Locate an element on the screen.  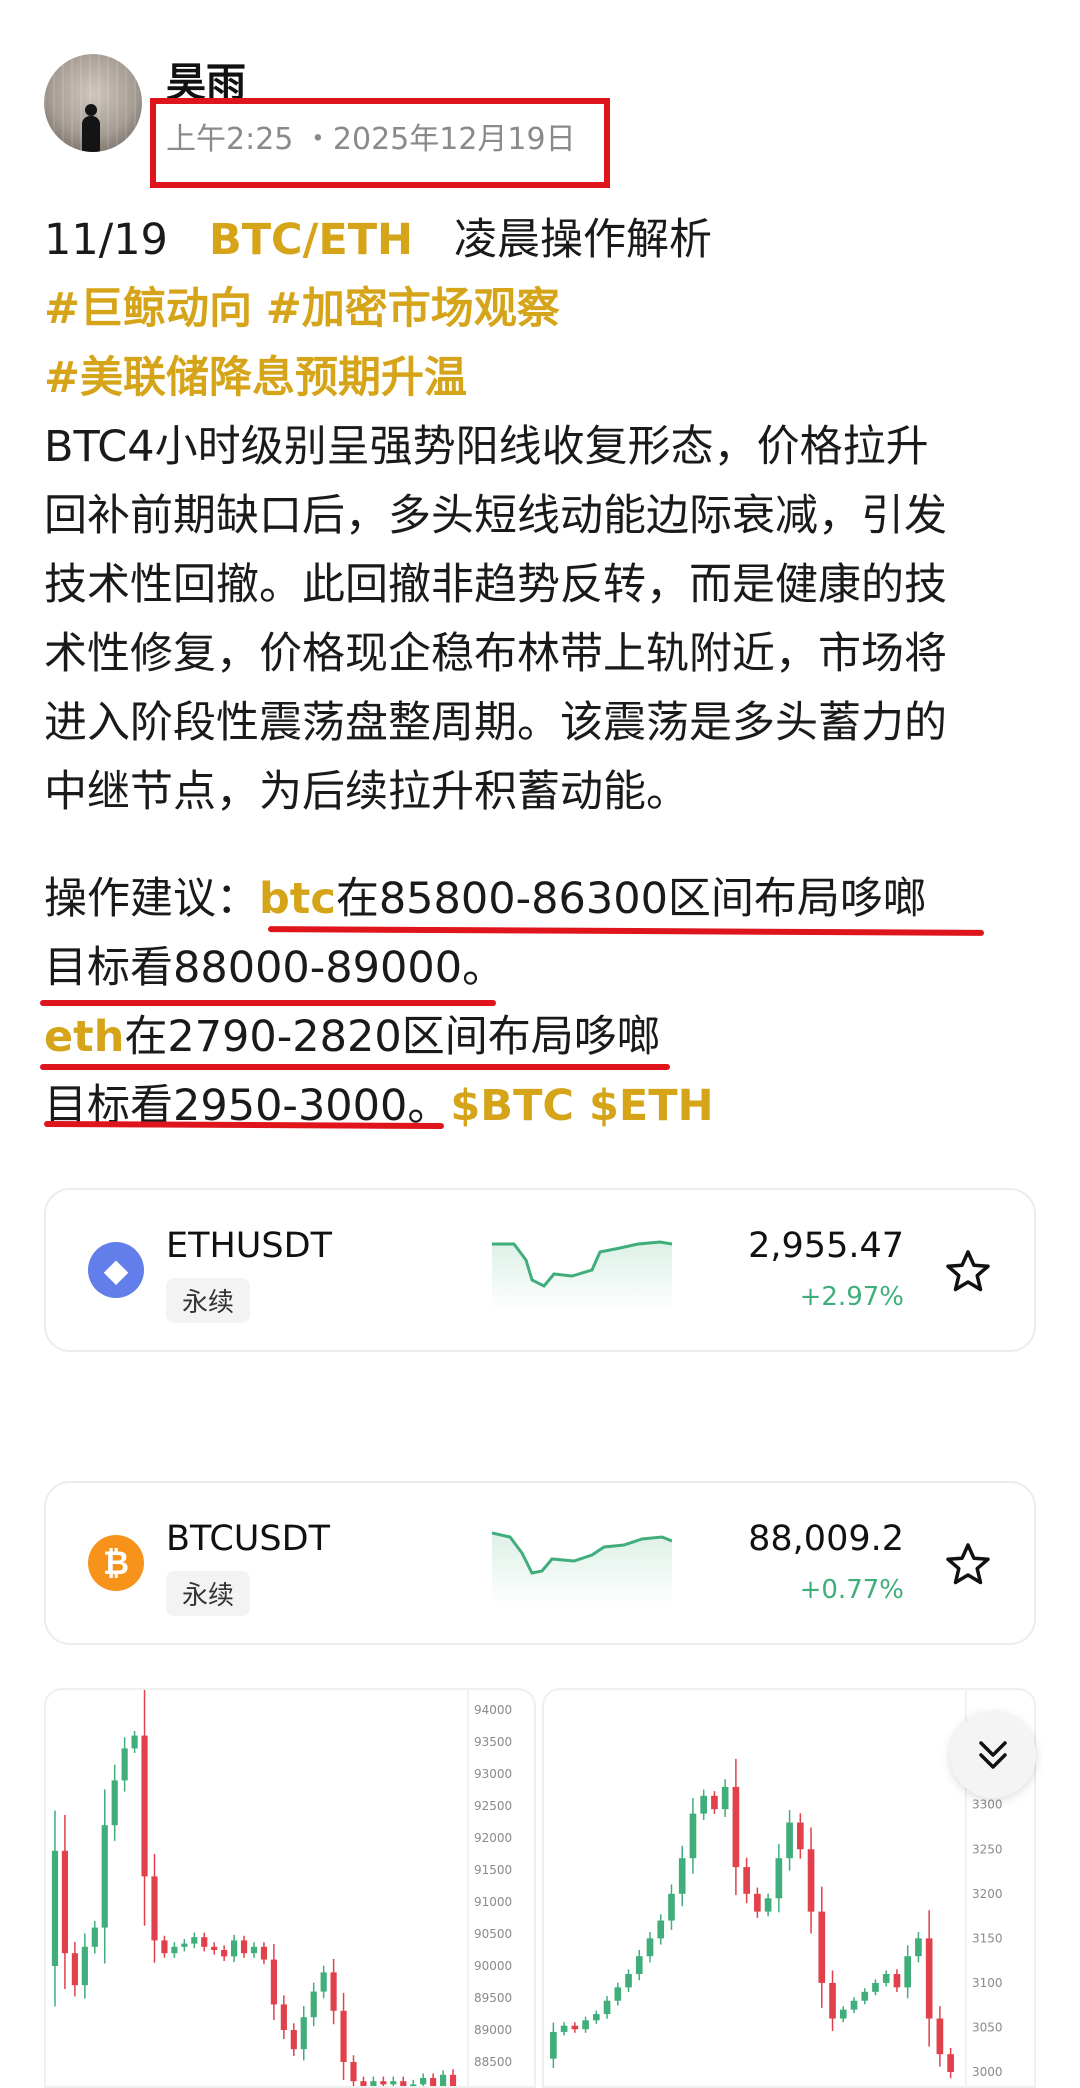
cashtags: $BTC $ETH is located at coordinates (581, 1106).